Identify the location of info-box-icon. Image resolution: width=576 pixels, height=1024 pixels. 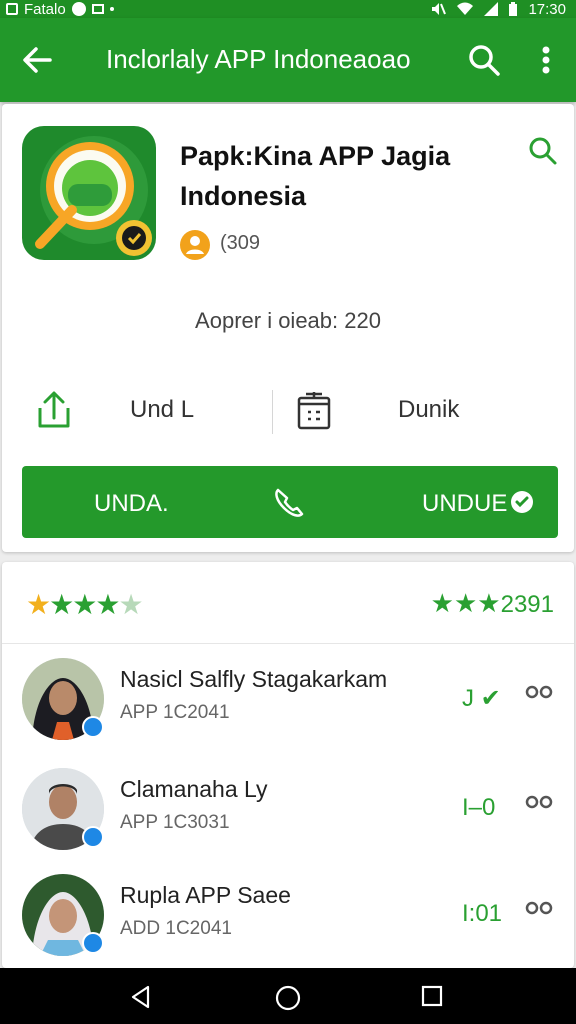
(314, 411).